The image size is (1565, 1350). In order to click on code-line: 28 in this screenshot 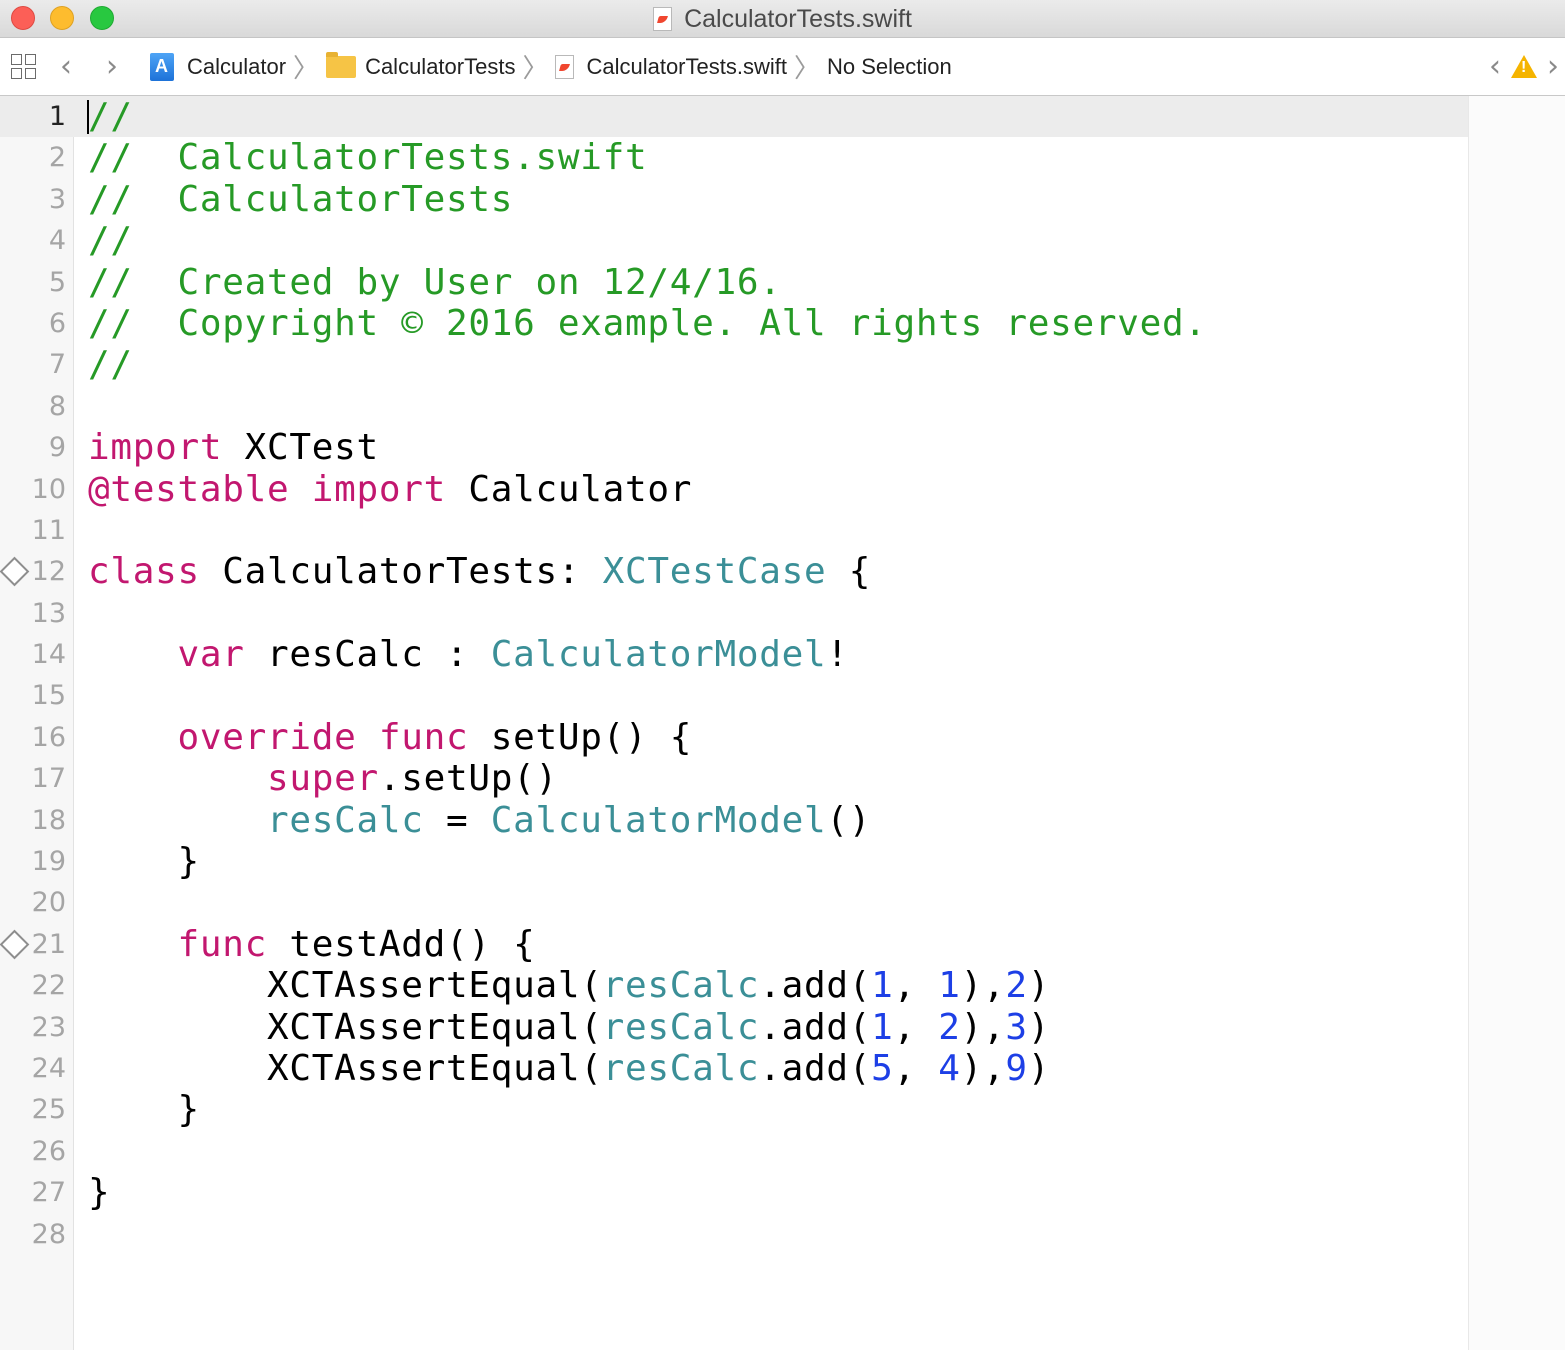, I will do `click(734, 1234)`.